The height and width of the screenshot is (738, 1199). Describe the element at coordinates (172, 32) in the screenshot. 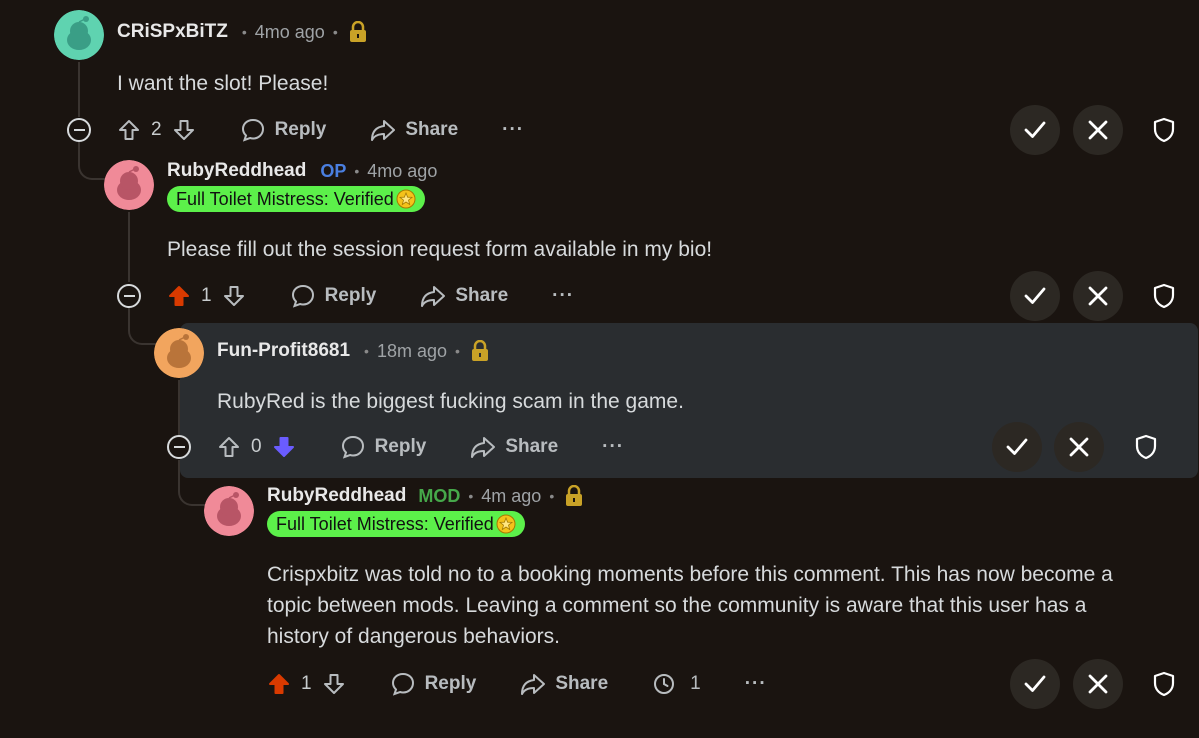

I see `username: CRiSPxBiTZ` at that location.